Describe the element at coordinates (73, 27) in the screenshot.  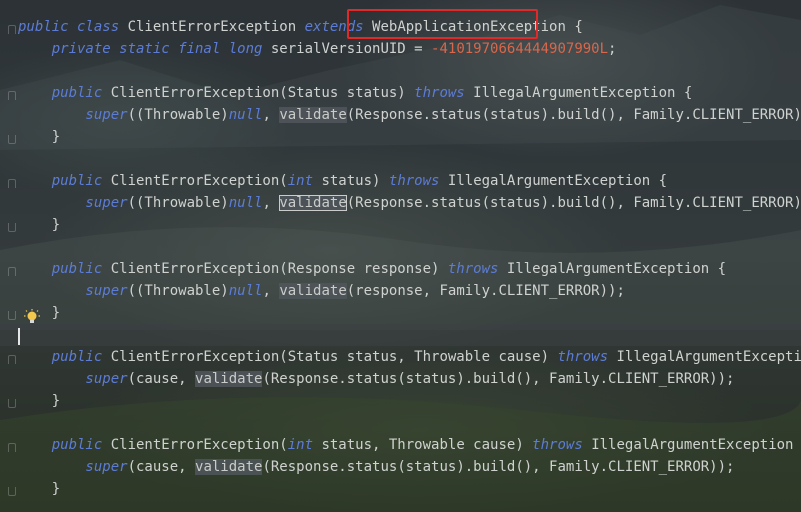
I see `keyword-token: public class` at that location.